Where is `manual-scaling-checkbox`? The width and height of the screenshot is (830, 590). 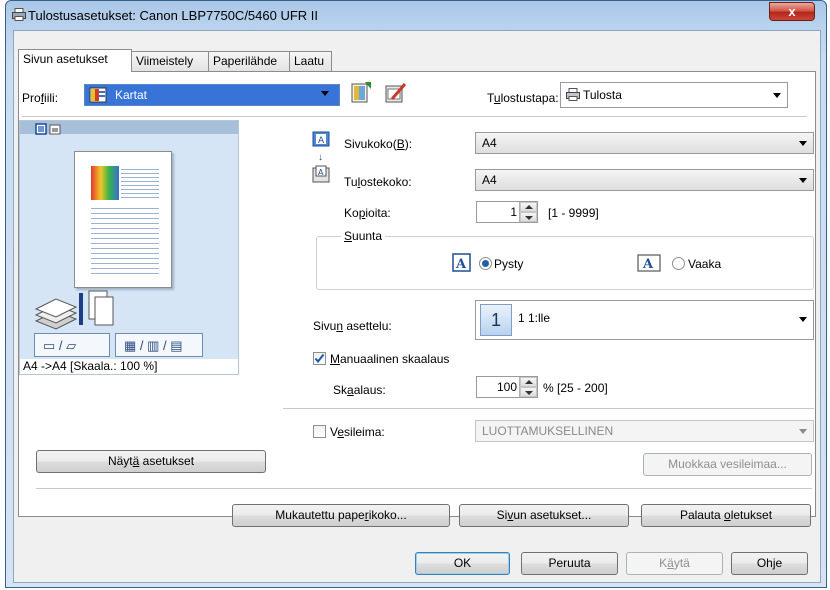
manual-scaling-checkbox is located at coordinates (319, 358).